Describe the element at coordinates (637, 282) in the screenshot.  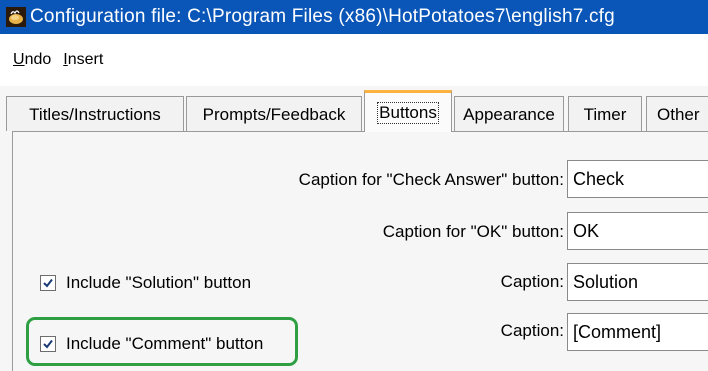
I see `solution-caption-field: Solution` at that location.